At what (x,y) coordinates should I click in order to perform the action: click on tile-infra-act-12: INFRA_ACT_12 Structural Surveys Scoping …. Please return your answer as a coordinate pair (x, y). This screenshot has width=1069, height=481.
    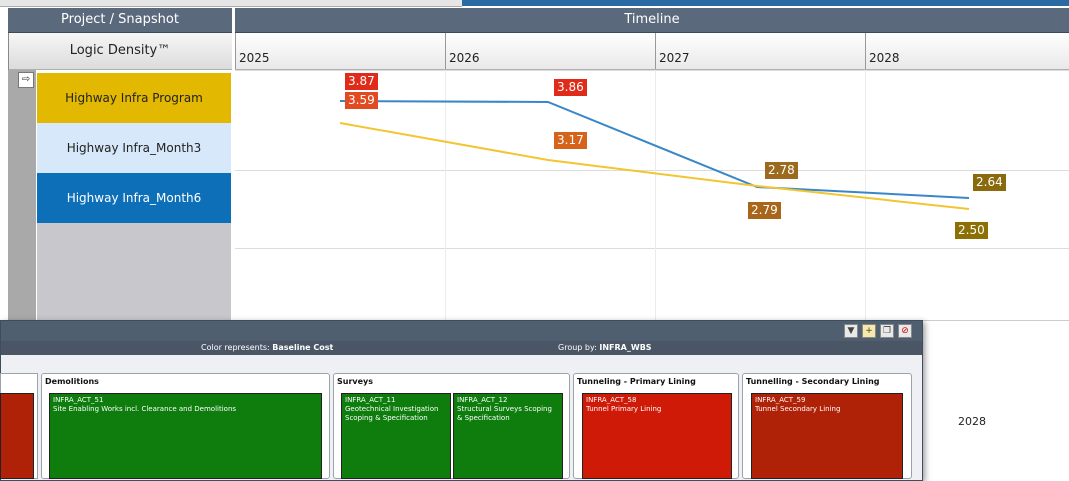
    Looking at the image, I should click on (508, 436).